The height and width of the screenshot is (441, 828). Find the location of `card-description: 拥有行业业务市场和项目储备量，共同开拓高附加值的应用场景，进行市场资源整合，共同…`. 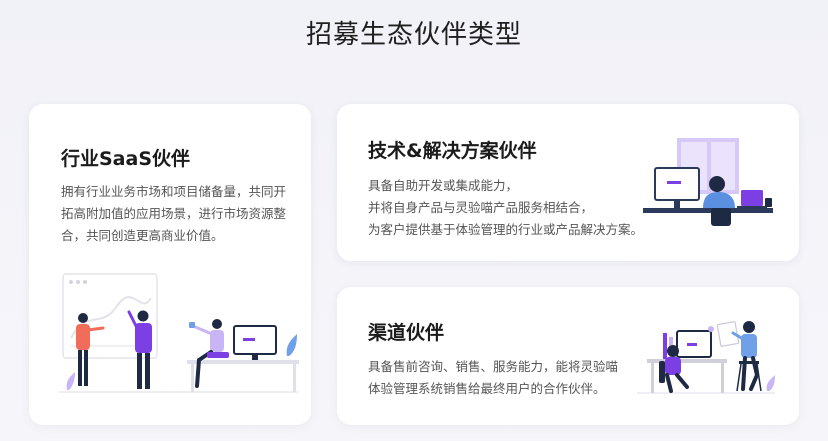

card-description: 拥有行业业务市场和项目储备量，共同开拓高附加值的应用场景，进行市场资源整合，共同… is located at coordinates (174, 213).